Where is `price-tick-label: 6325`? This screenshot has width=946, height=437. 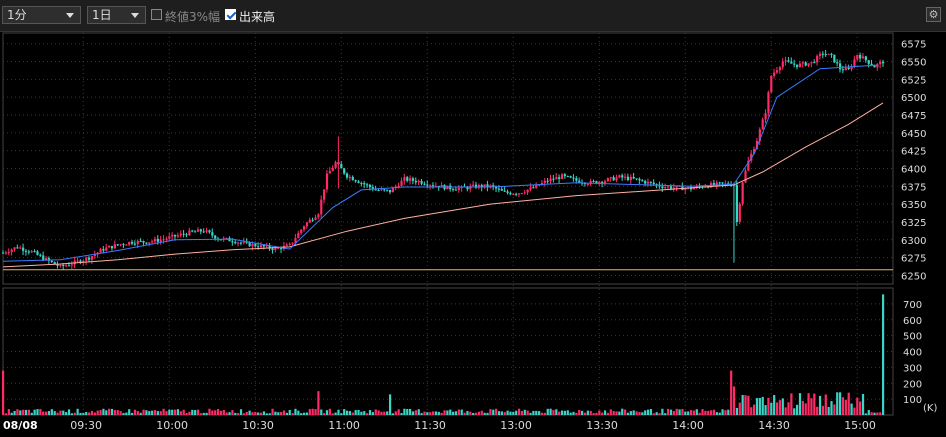
price-tick-label: 6325 is located at coordinates (913, 223).